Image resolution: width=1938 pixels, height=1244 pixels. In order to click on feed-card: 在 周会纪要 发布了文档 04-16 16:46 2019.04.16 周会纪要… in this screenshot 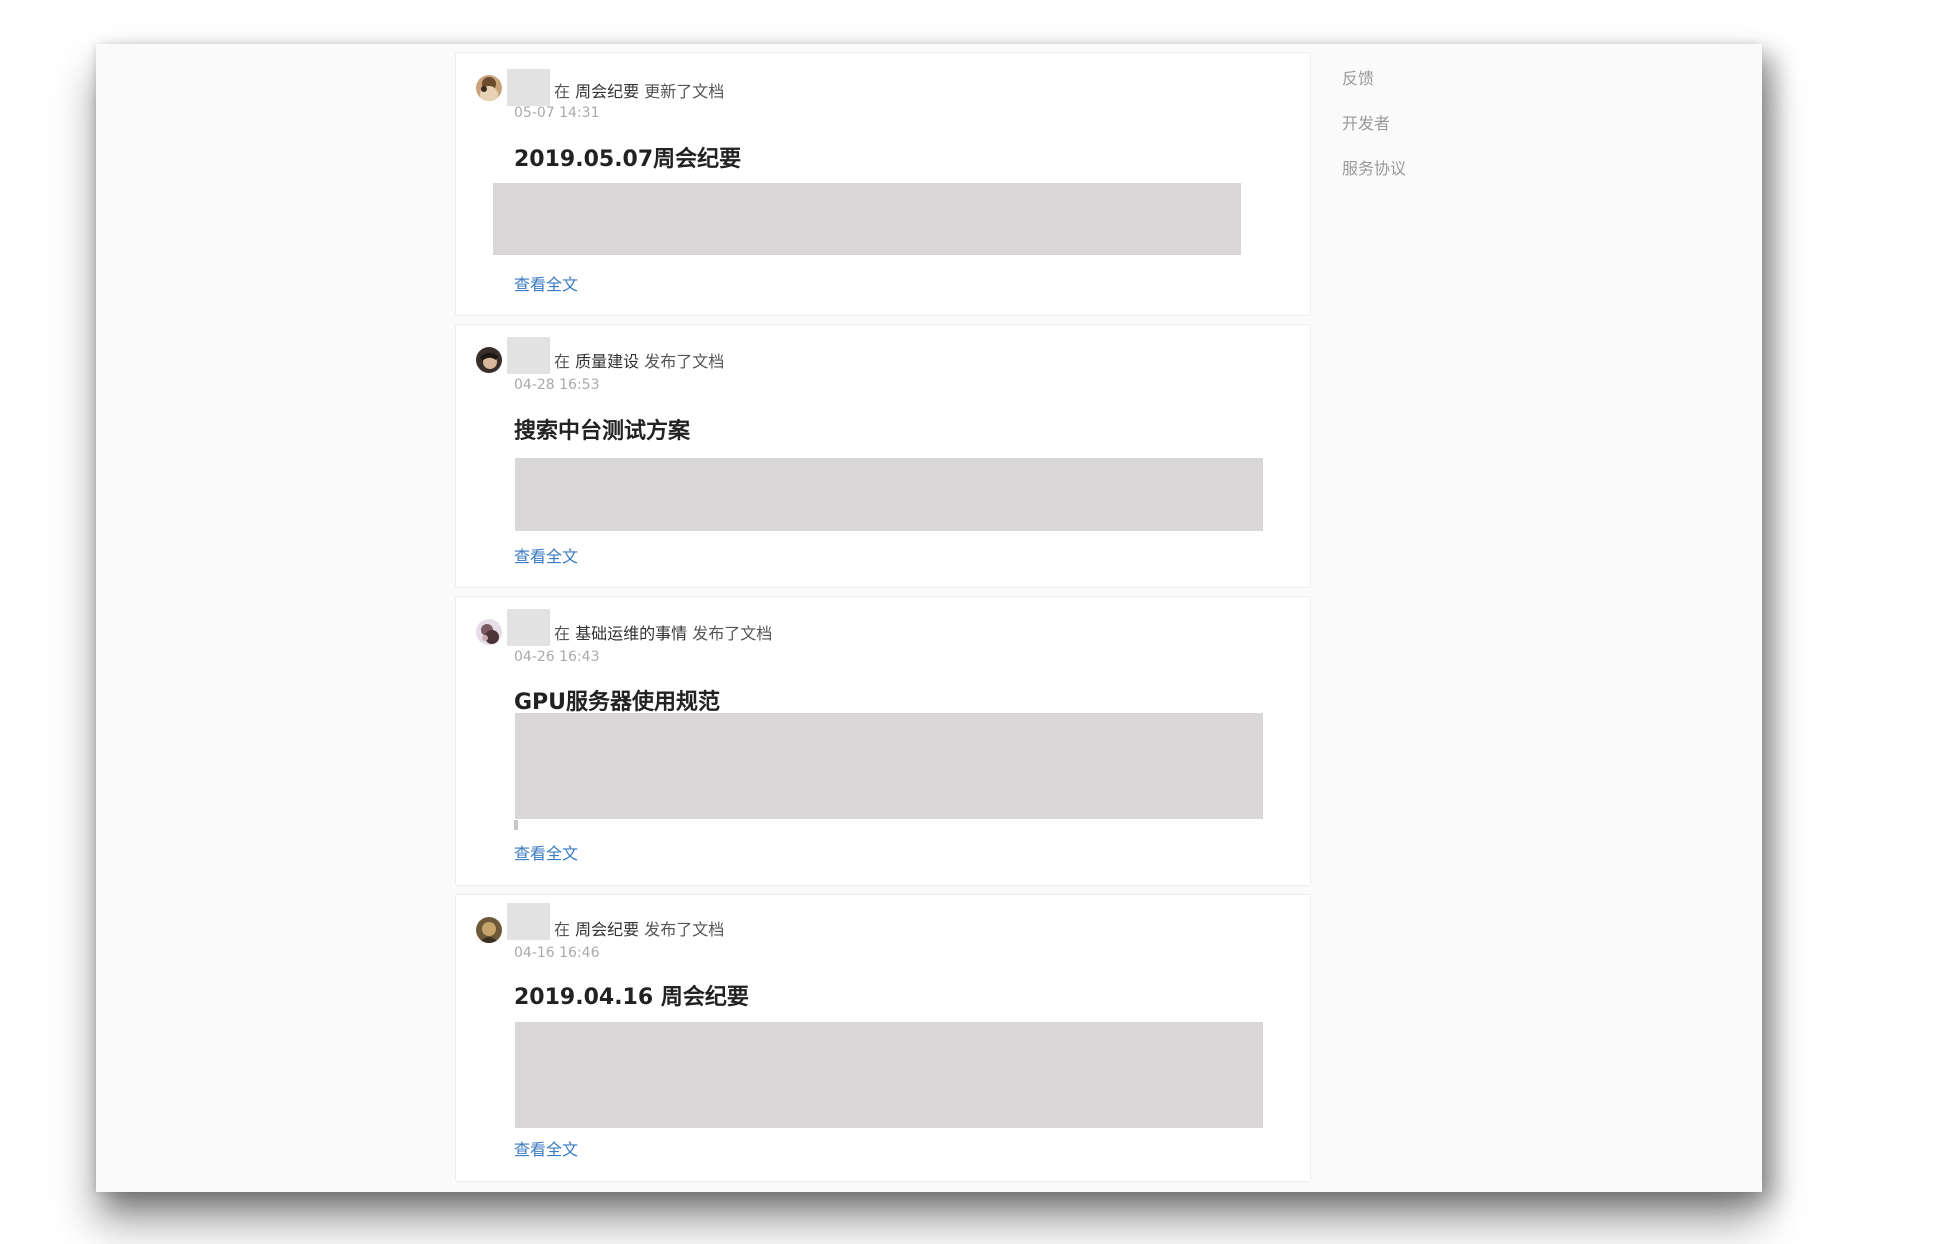, I will do `click(883, 1038)`.